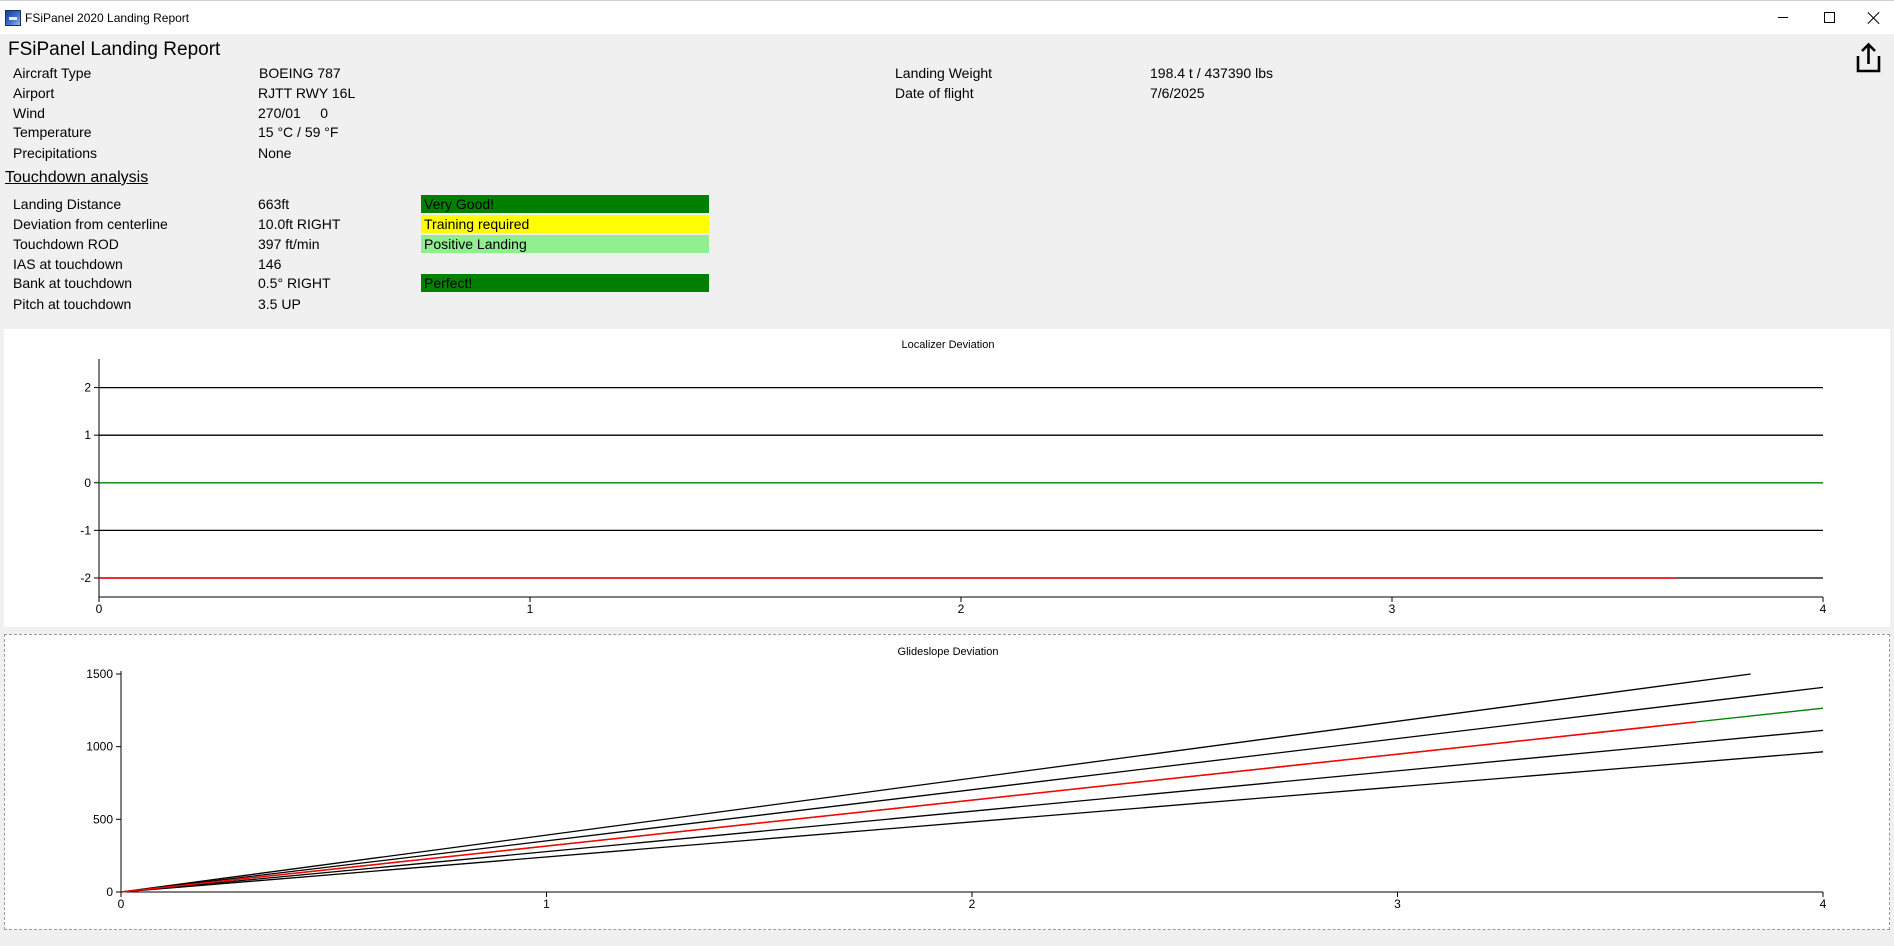  Describe the element at coordinates (99, 747) in the screenshot. I see `y-tick-label: 1000` at that location.